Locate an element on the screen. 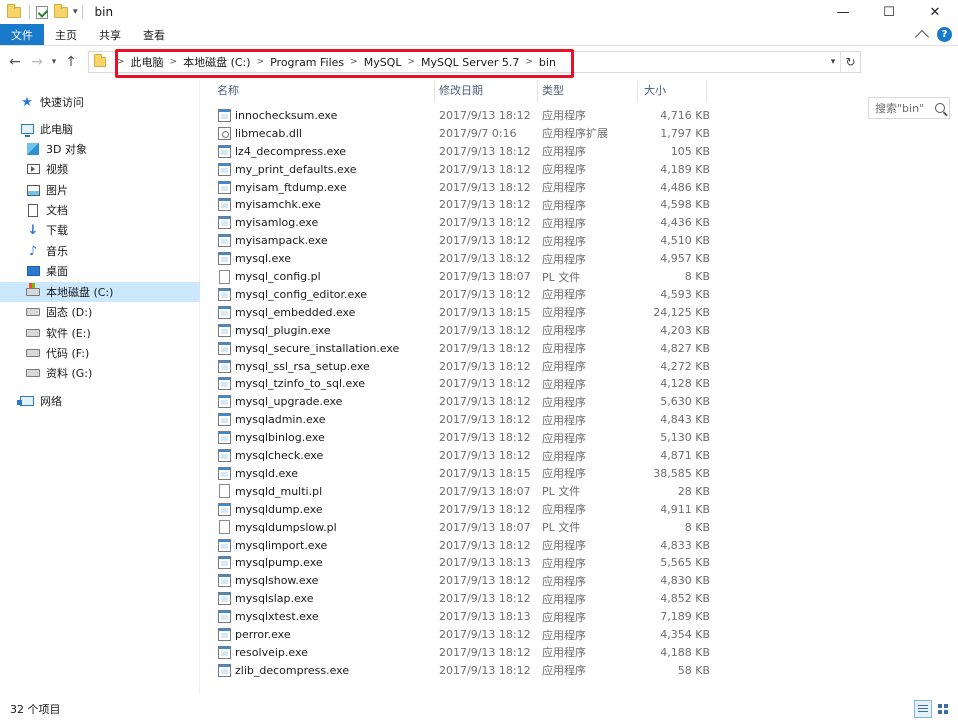 This screenshot has width=958, height=720. sidebar-item-music: ♪ 音乐 is located at coordinates (100, 251).